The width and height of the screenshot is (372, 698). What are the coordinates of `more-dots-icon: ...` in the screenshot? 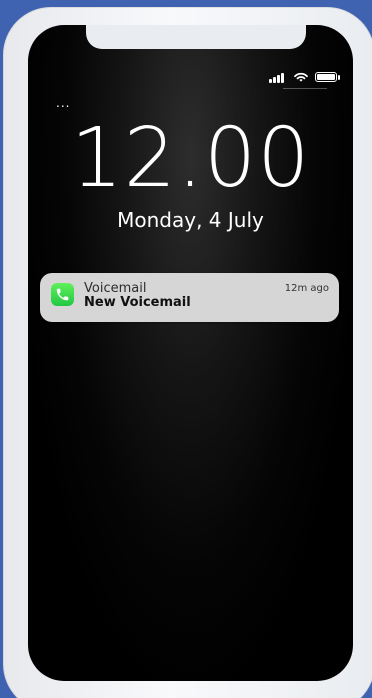 It's located at (63, 103).